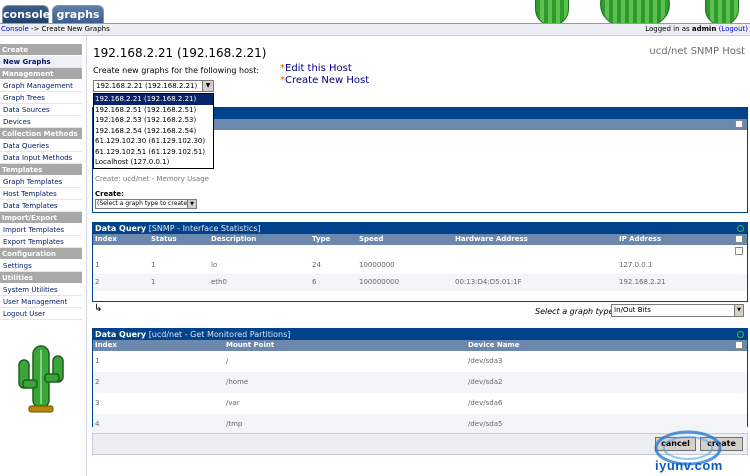  I want to click on graph-template-row: Create: ucd/net - Memory Usage, so click(152, 179).